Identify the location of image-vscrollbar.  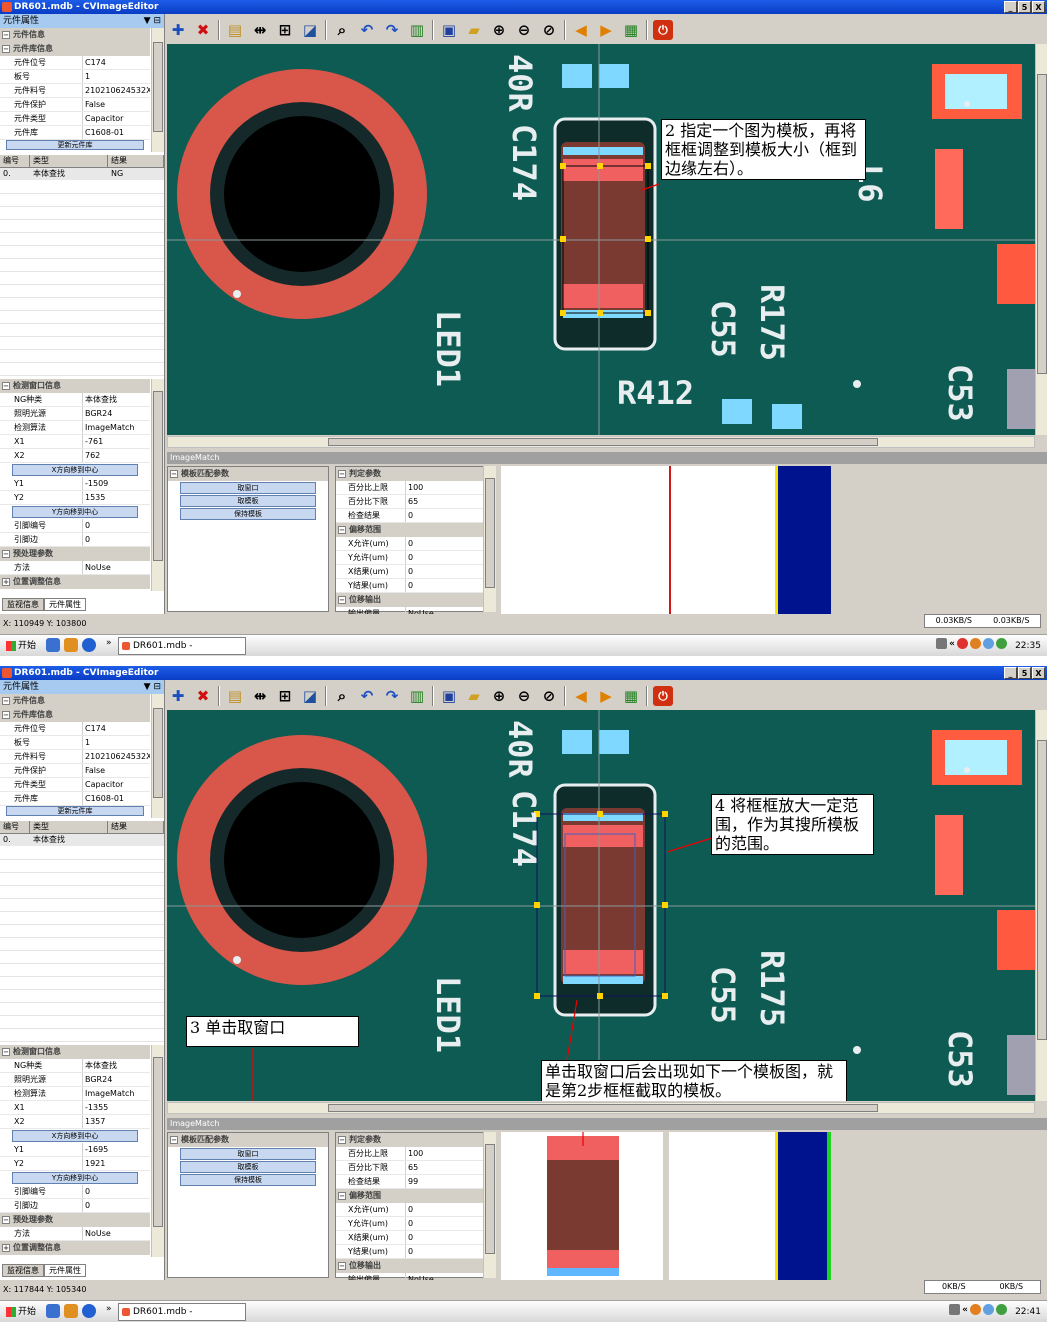
(1041, 239).